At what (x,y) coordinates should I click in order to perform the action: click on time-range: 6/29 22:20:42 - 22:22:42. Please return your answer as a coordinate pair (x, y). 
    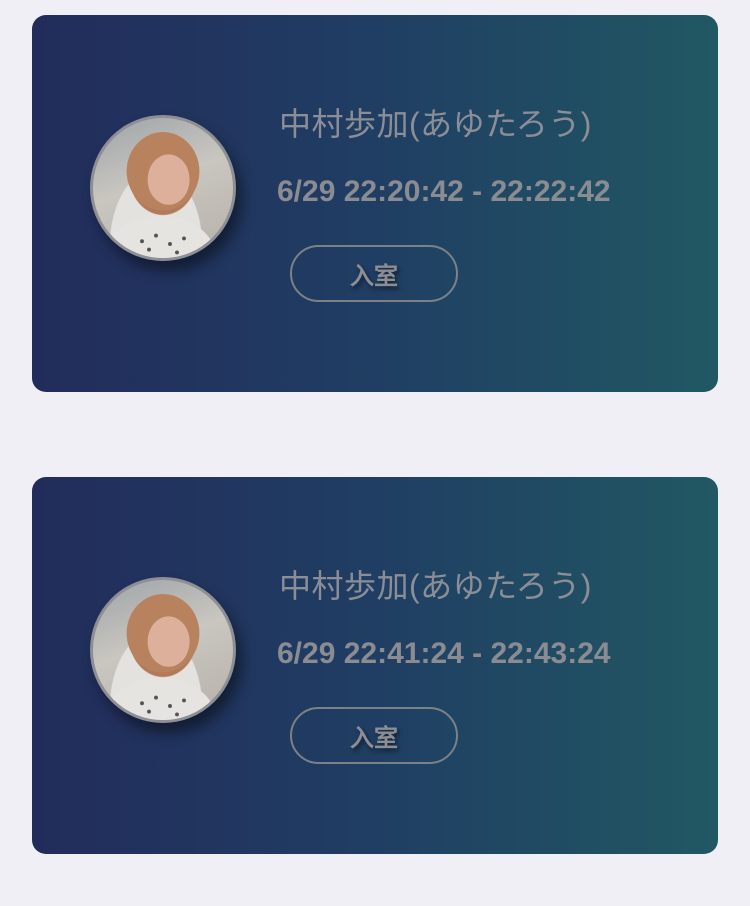
    Looking at the image, I should click on (444, 191).